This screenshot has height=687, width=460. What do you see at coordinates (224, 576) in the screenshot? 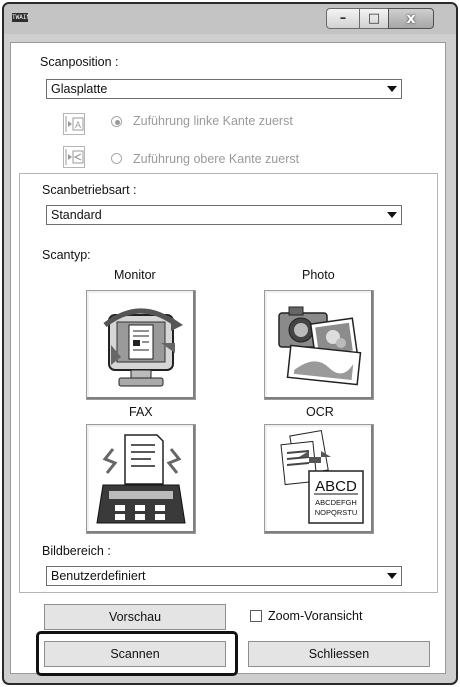
I see `image-area-select: Benutzerdefiniert` at bounding box center [224, 576].